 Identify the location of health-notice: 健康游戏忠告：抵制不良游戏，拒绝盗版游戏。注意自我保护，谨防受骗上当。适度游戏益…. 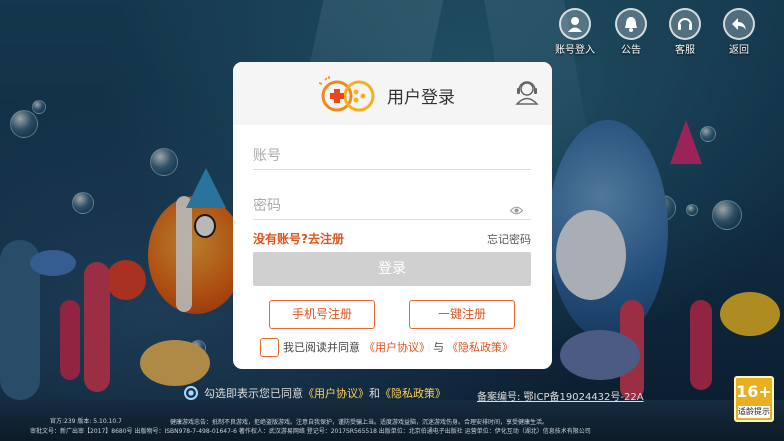
(359, 422).